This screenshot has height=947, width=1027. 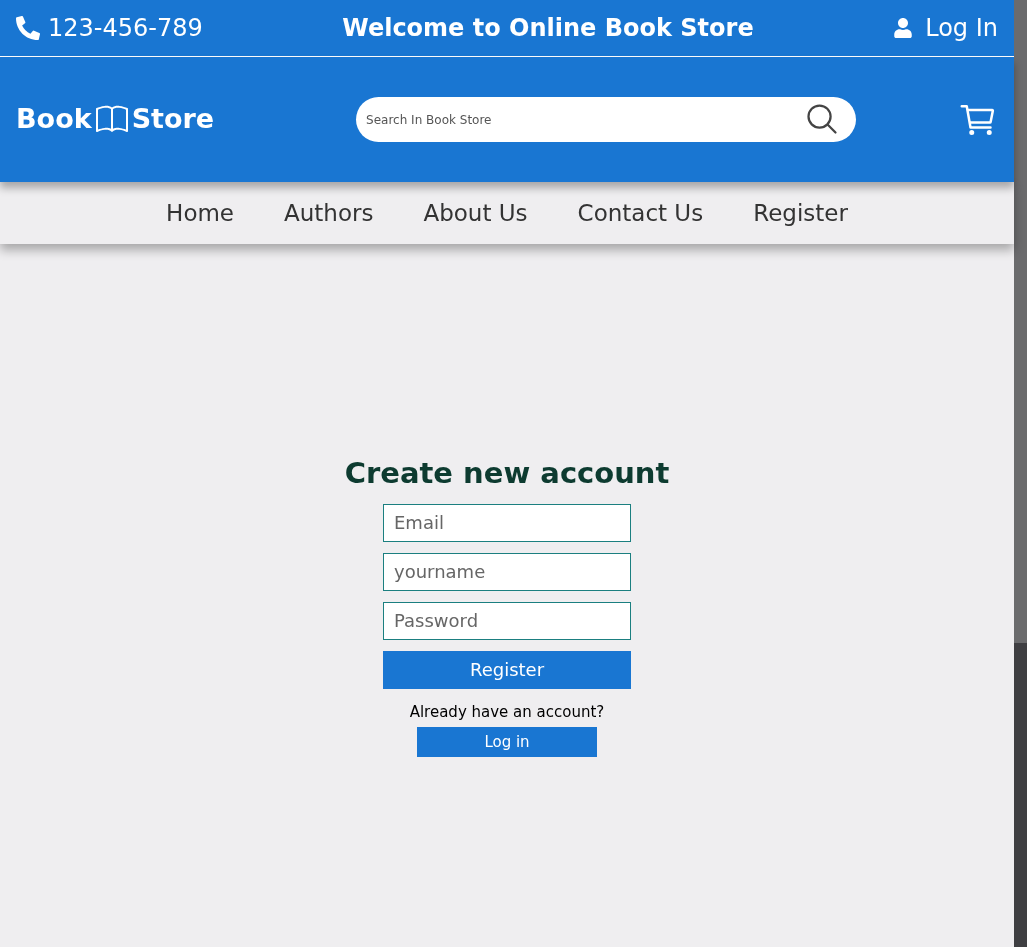 What do you see at coordinates (800, 213) in the screenshot?
I see `nav-link: Register` at bounding box center [800, 213].